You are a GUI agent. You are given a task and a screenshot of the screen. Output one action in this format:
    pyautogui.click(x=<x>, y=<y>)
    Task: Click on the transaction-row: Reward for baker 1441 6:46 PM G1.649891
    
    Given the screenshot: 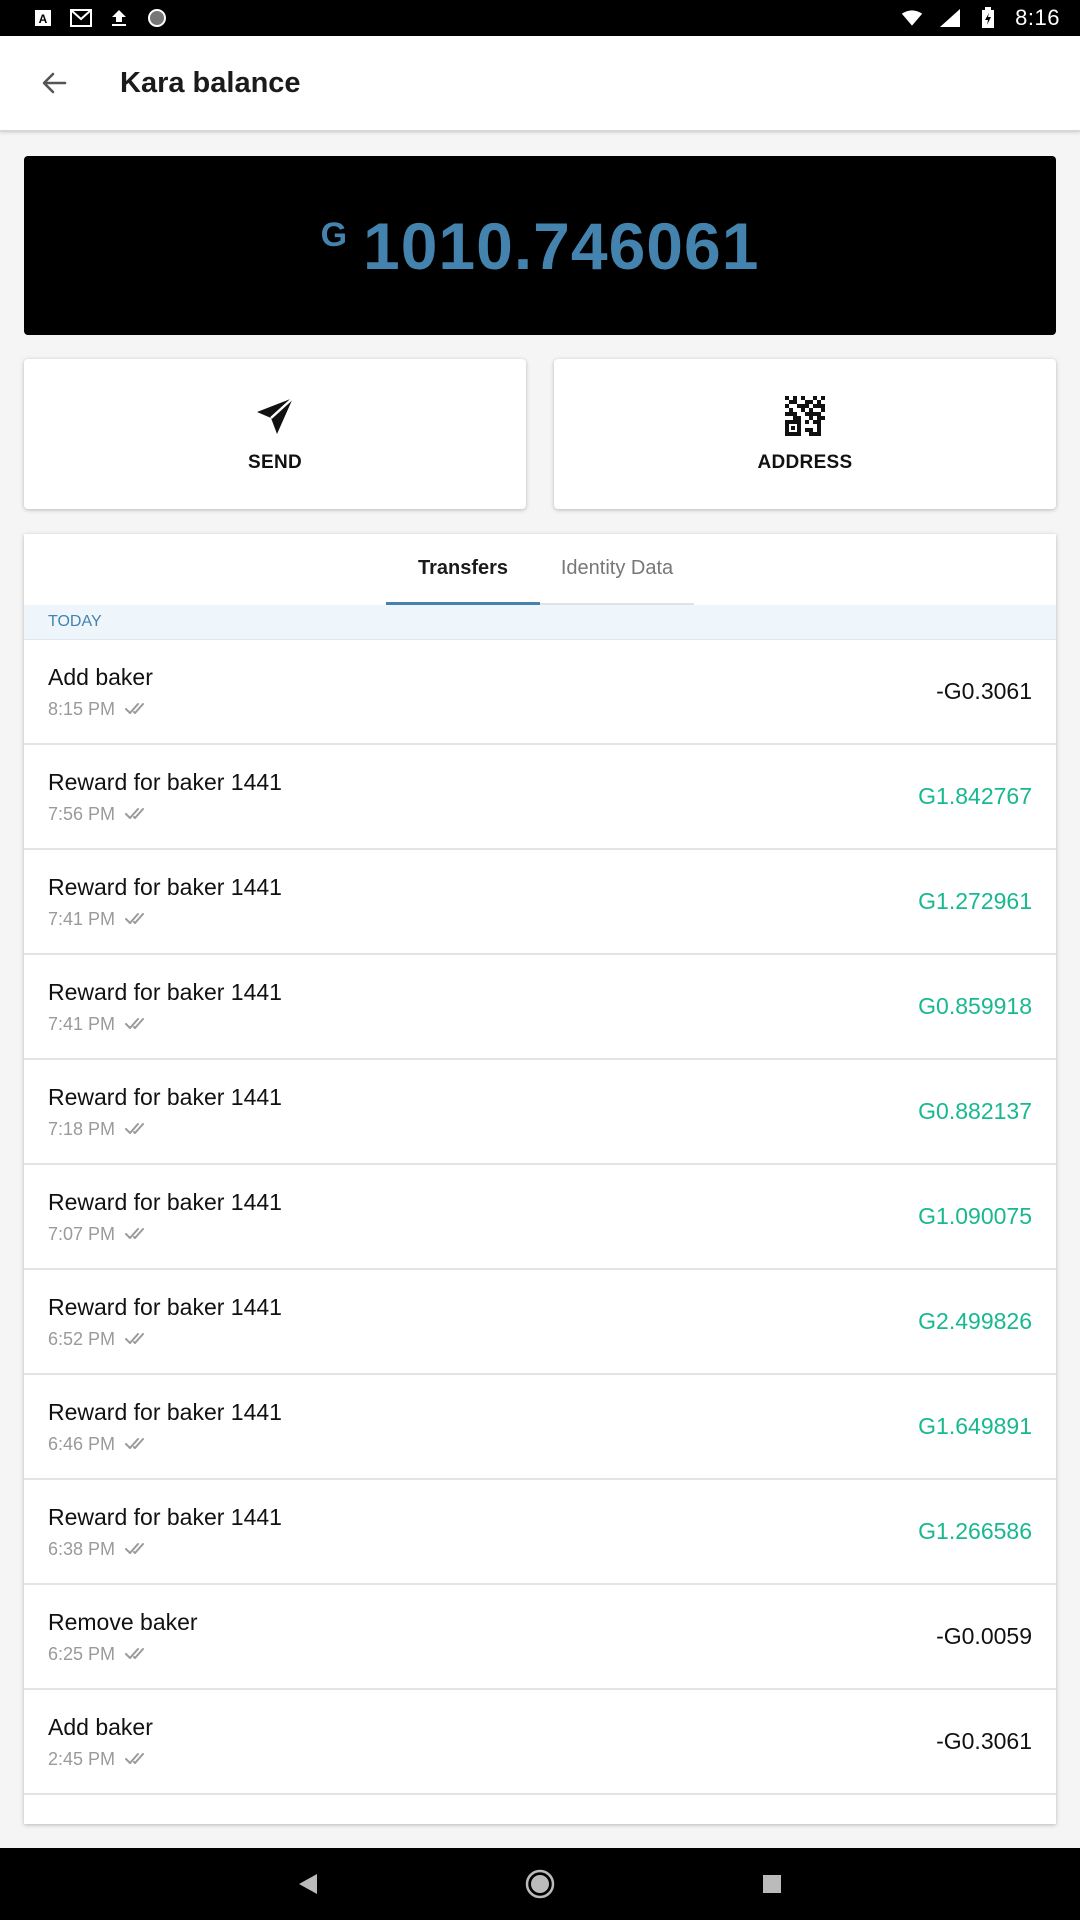 What is the action you would take?
    pyautogui.click(x=540, y=1427)
    